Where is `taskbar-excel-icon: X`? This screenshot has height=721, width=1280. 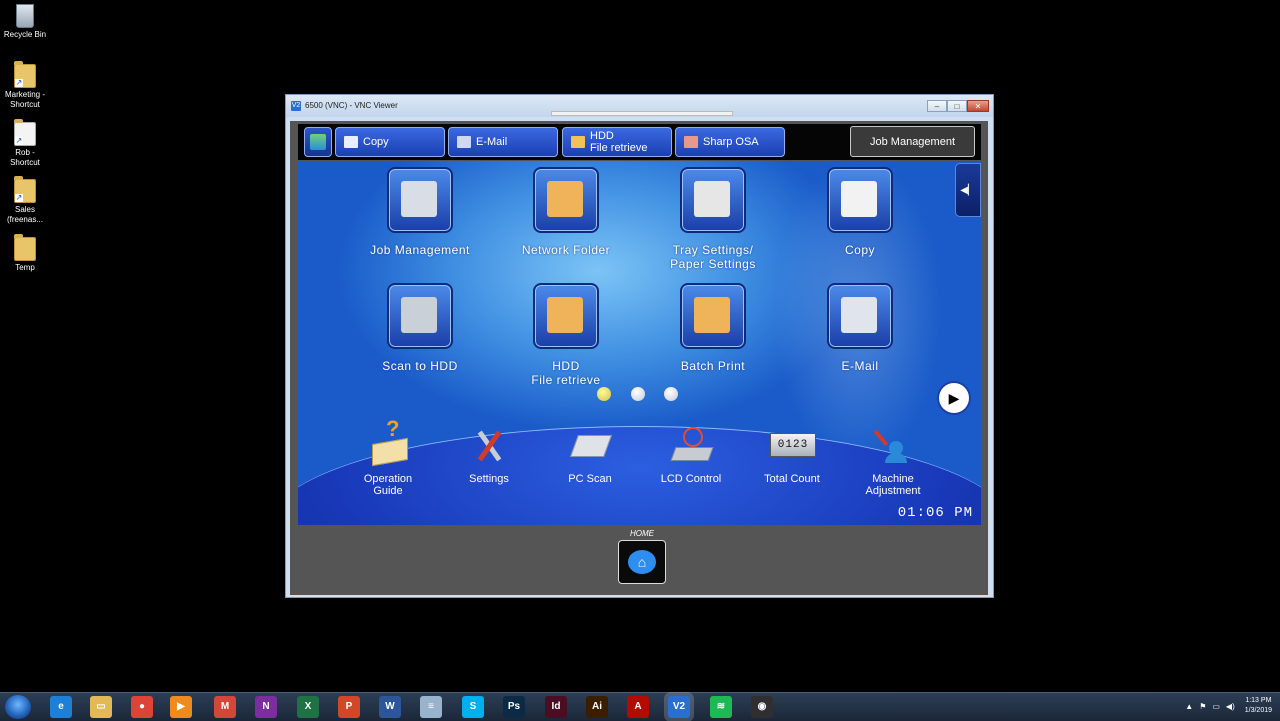
taskbar-excel-icon: X is located at coordinates (308, 707).